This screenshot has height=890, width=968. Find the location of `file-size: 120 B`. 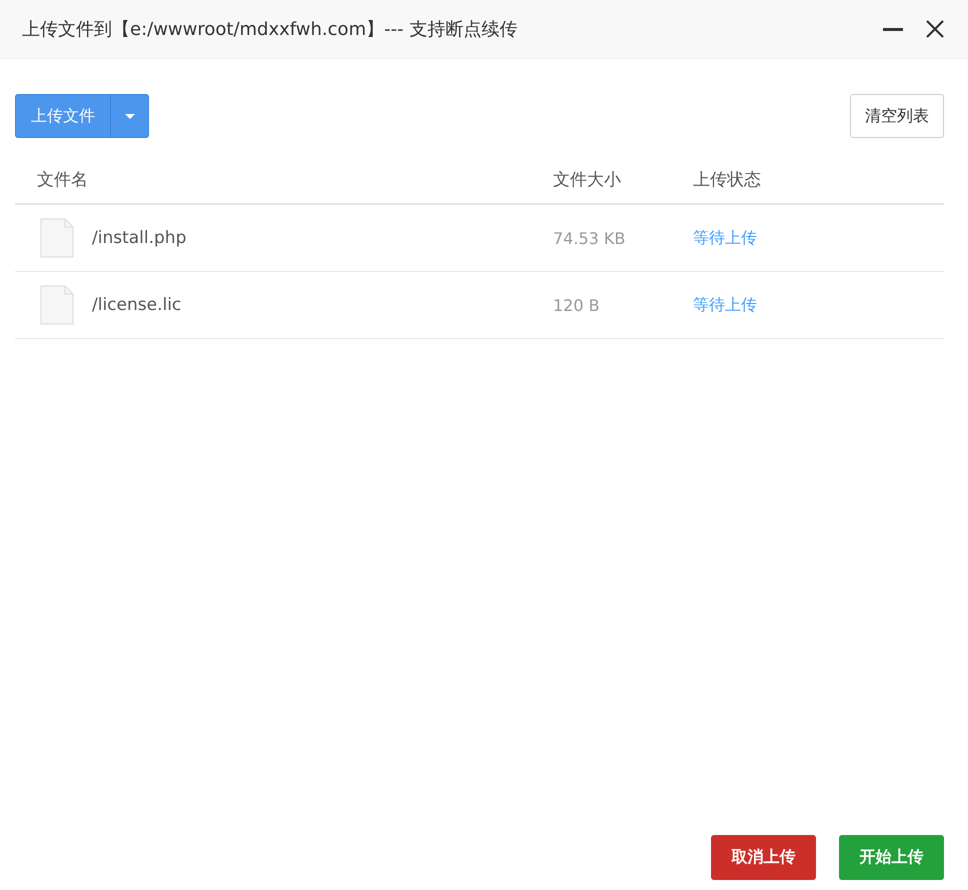

file-size: 120 B is located at coordinates (576, 305).